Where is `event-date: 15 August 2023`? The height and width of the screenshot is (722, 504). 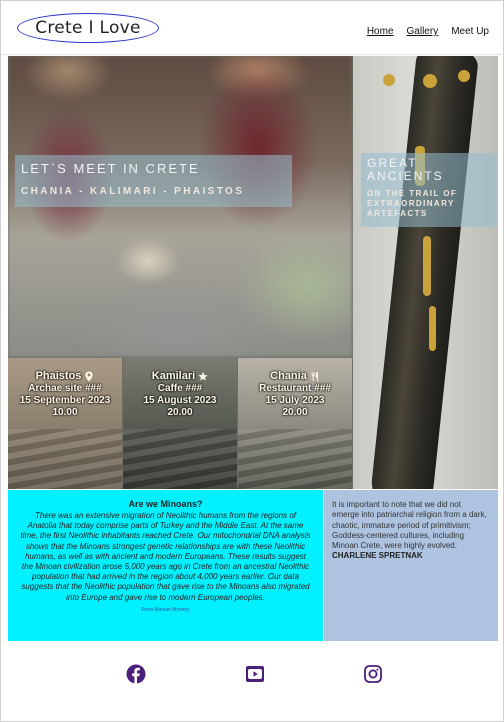
event-date: 15 August 2023 is located at coordinates (180, 400).